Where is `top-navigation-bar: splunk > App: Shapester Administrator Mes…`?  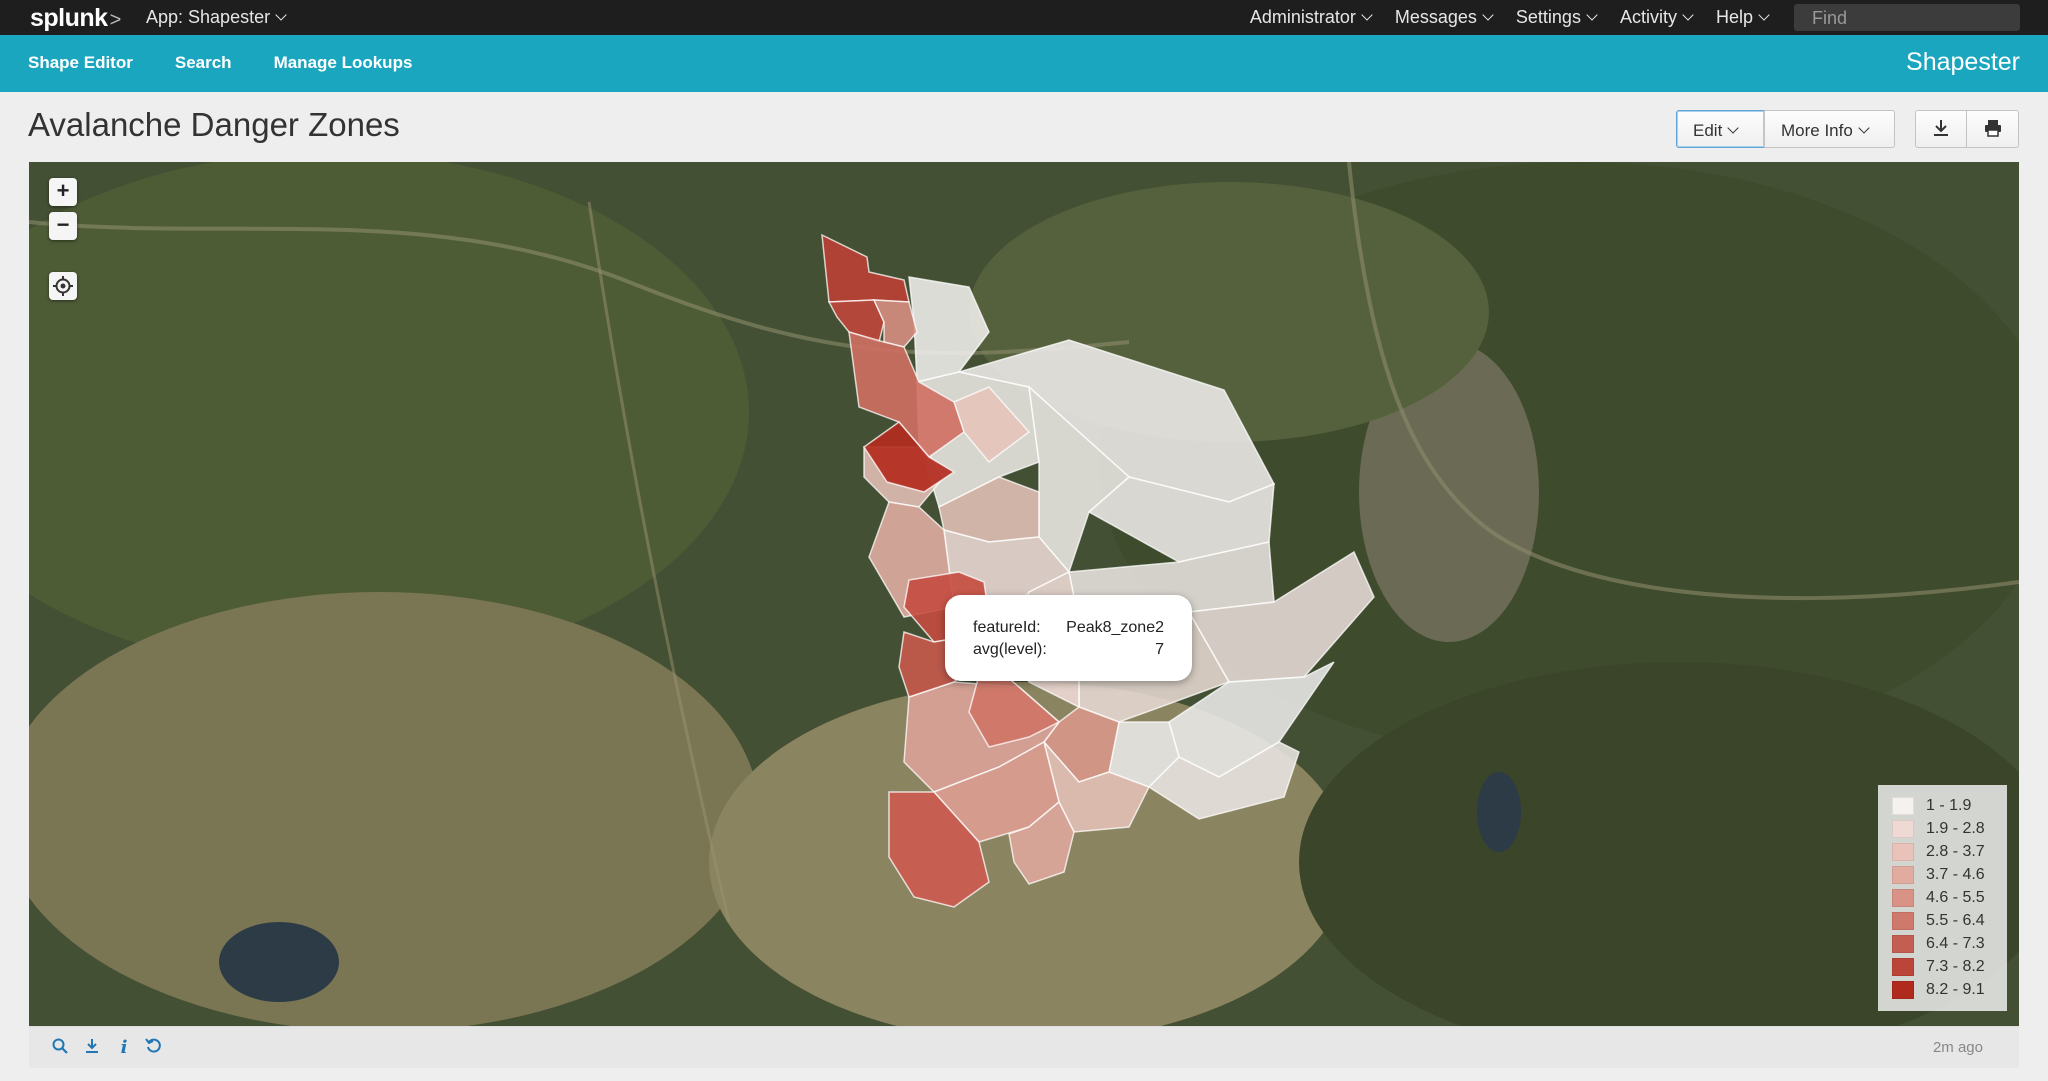
top-navigation-bar: splunk > App: Shapester Administrator Mes… is located at coordinates (1024, 17).